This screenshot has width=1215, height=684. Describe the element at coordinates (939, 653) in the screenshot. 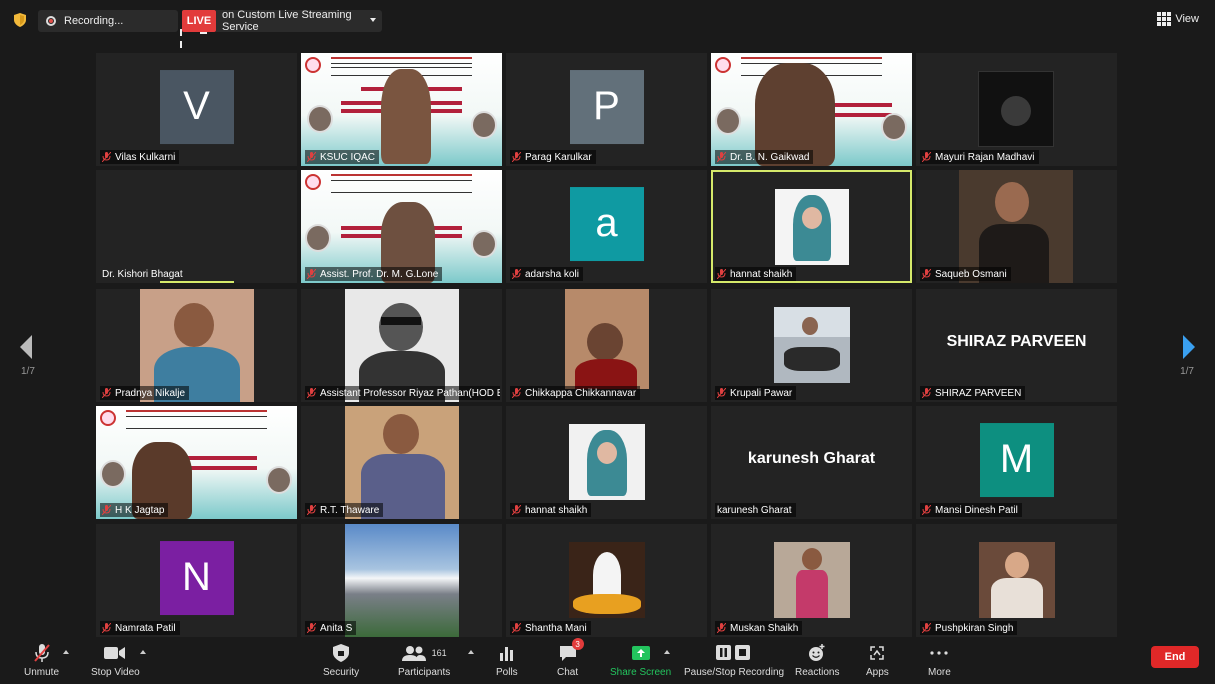

I see `more-dots-icon` at that location.